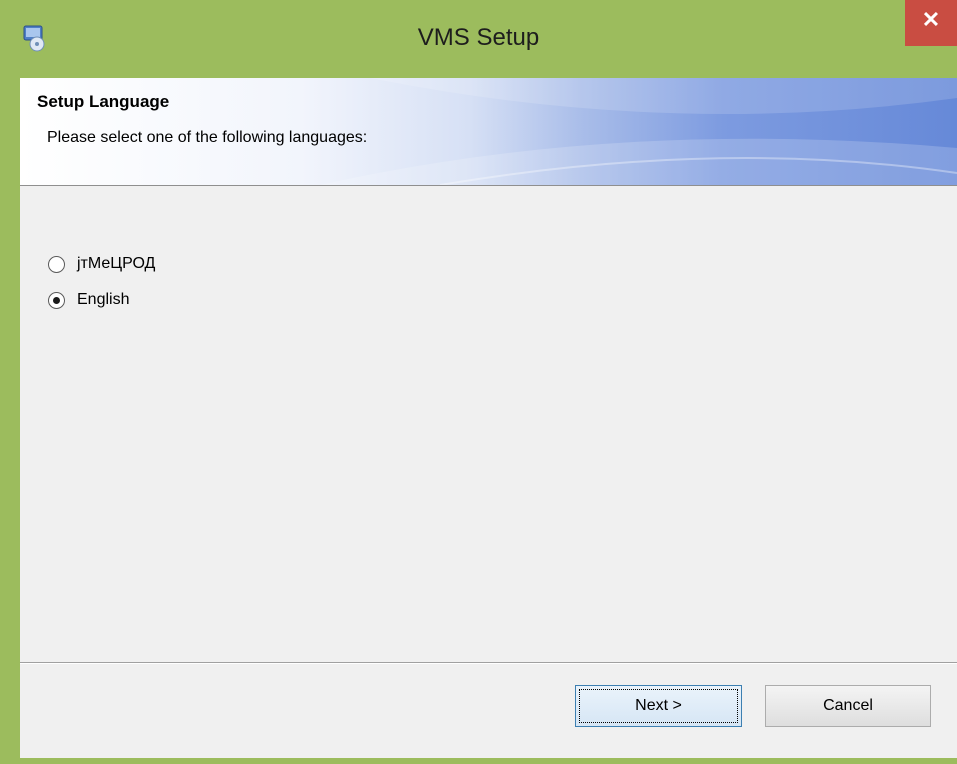 The height and width of the screenshot is (764, 957). Describe the element at coordinates (103, 299) in the screenshot. I see `language-label: English` at that location.